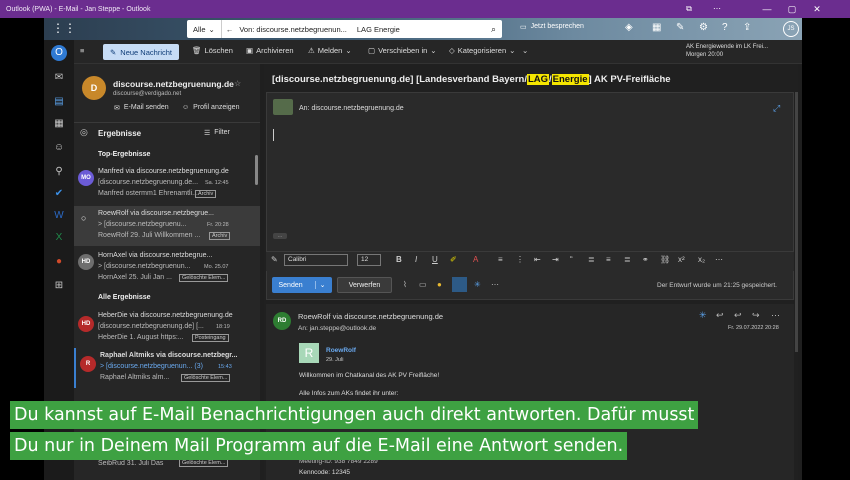 This screenshot has width=850, height=480. What do you see at coordinates (416, 259) in the screenshot?
I see `italic-icon: I` at bounding box center [416, 259].